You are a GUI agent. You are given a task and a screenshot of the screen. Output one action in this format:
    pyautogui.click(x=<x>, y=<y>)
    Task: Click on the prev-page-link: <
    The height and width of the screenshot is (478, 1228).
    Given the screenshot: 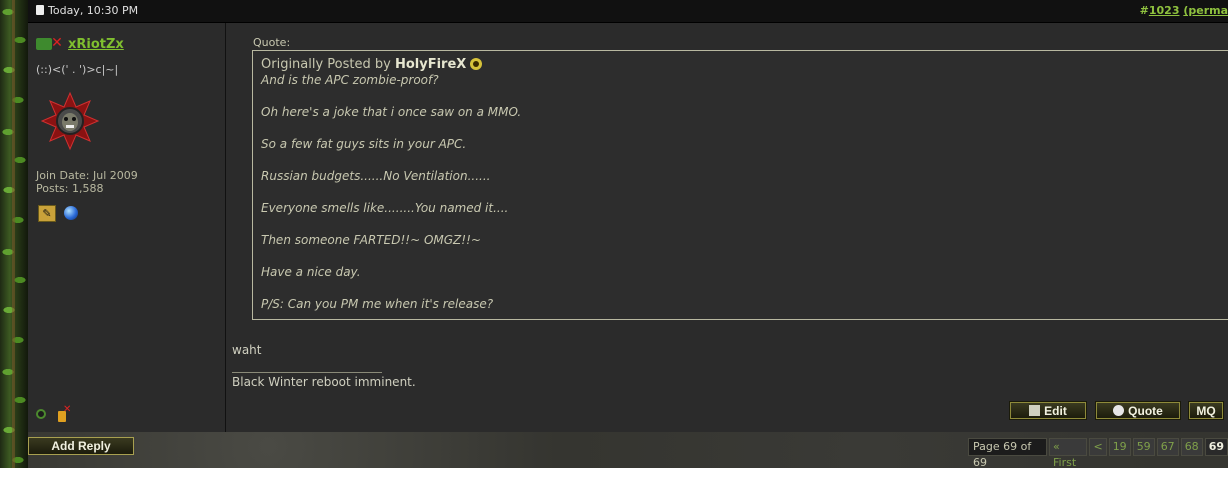 What is the action you would take?
    pyautogui.click(x=1098, y=447)
    